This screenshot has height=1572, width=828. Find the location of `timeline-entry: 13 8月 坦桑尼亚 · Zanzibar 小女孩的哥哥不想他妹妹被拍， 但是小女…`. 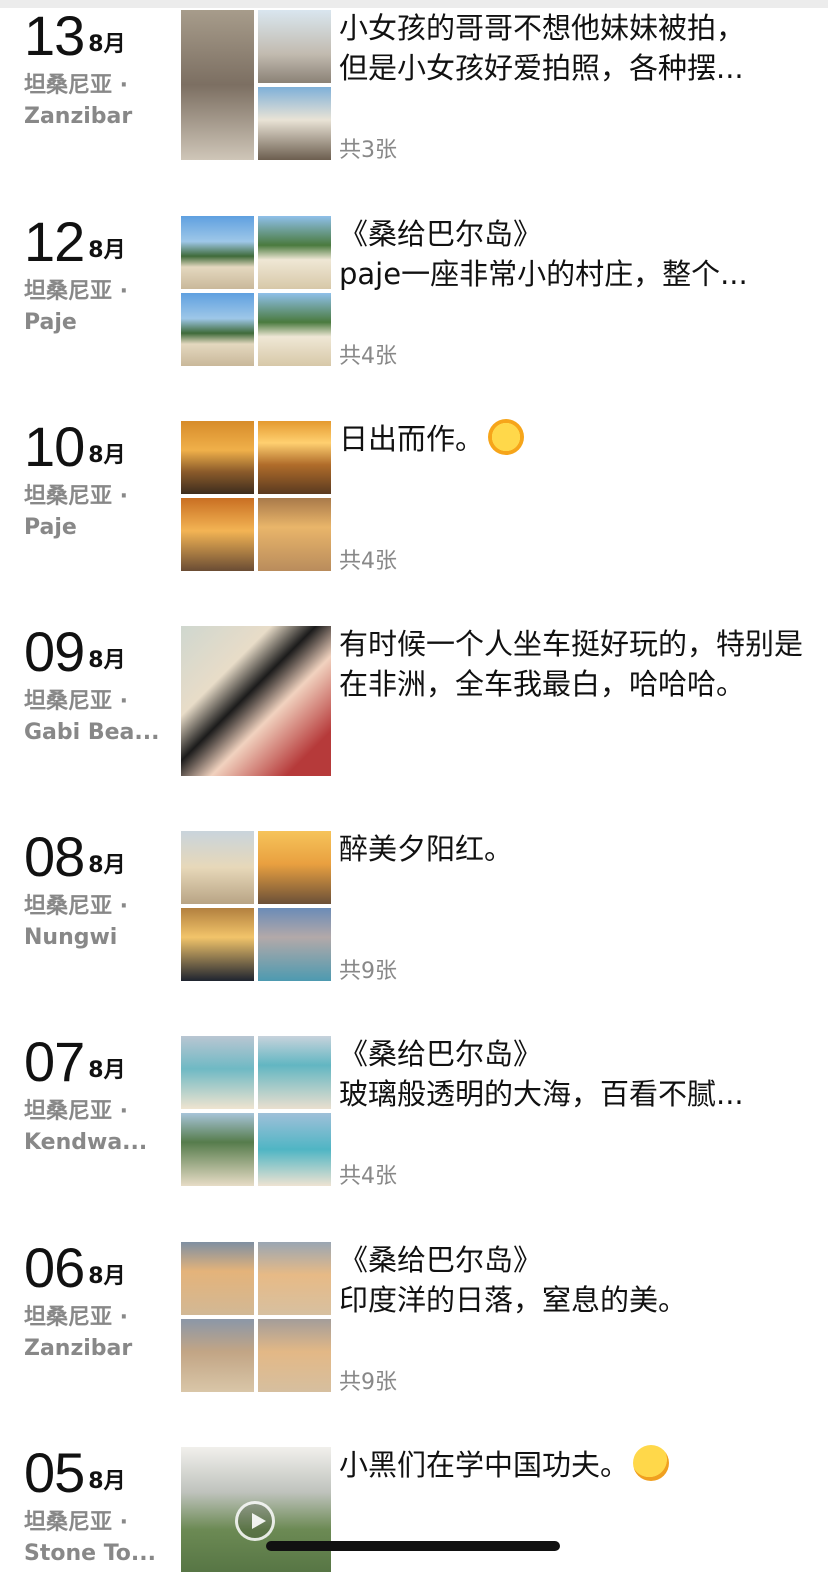

timeline-entry: 13 8月 坦桑尼亚 · Zanzibar 小女孩的哥哥不想他妹妹被拍， 但是小女… is located at coordinates (414, 110).